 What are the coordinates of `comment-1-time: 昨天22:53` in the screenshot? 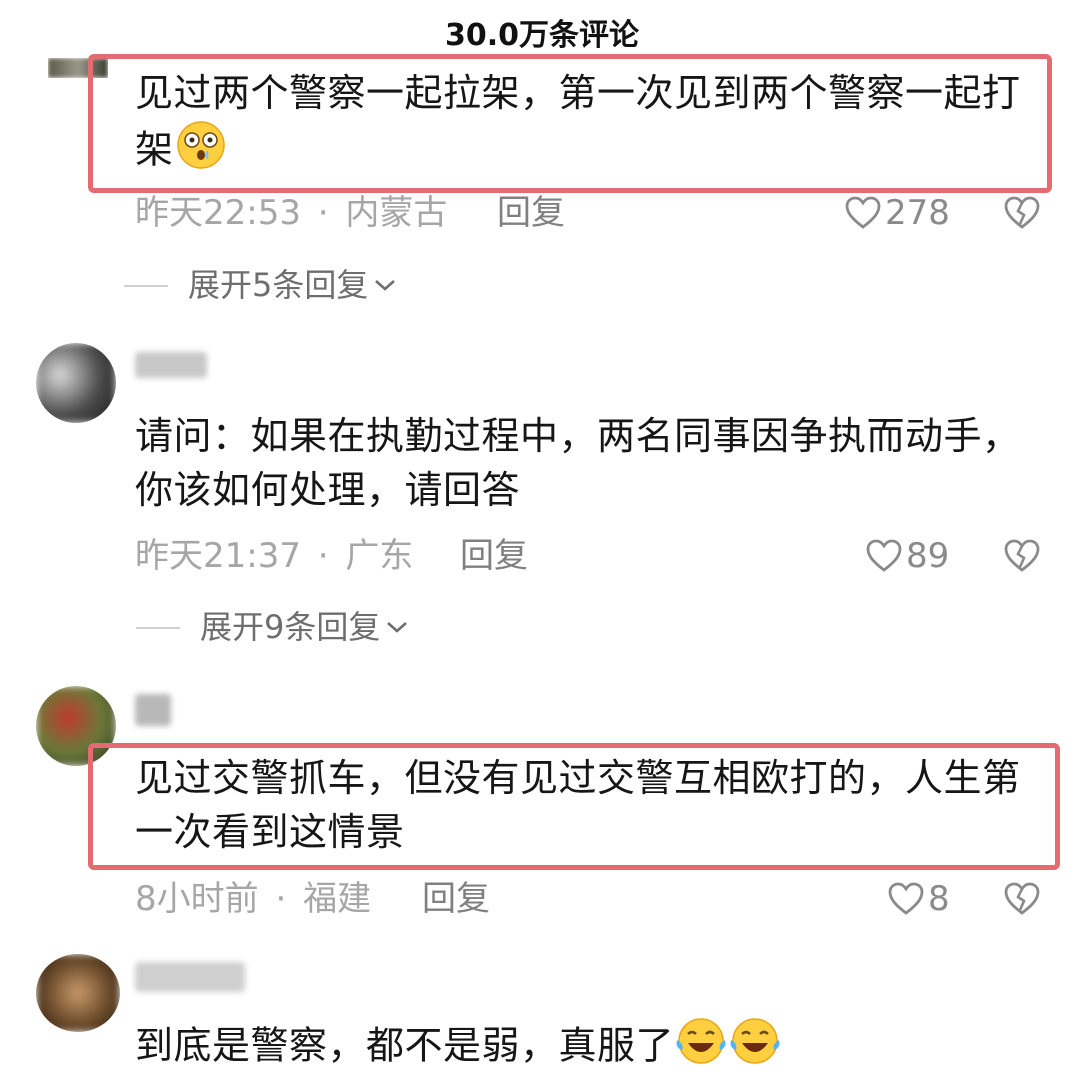 It's located at (218, 213).